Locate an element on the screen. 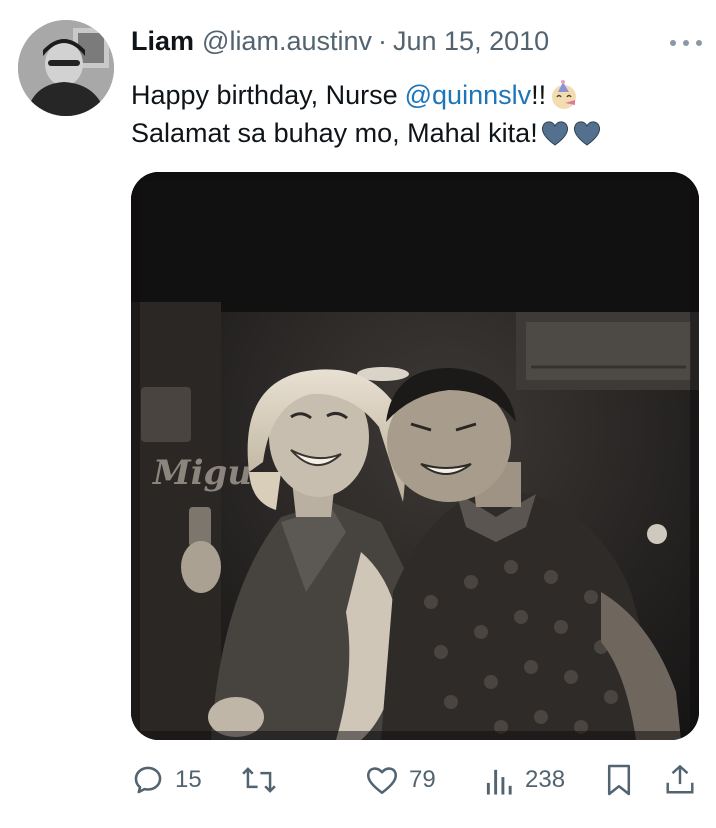 Image resolution: width=716 pixels, height=828 pixels. bookmark-icon is located at coordinates (619, 780).